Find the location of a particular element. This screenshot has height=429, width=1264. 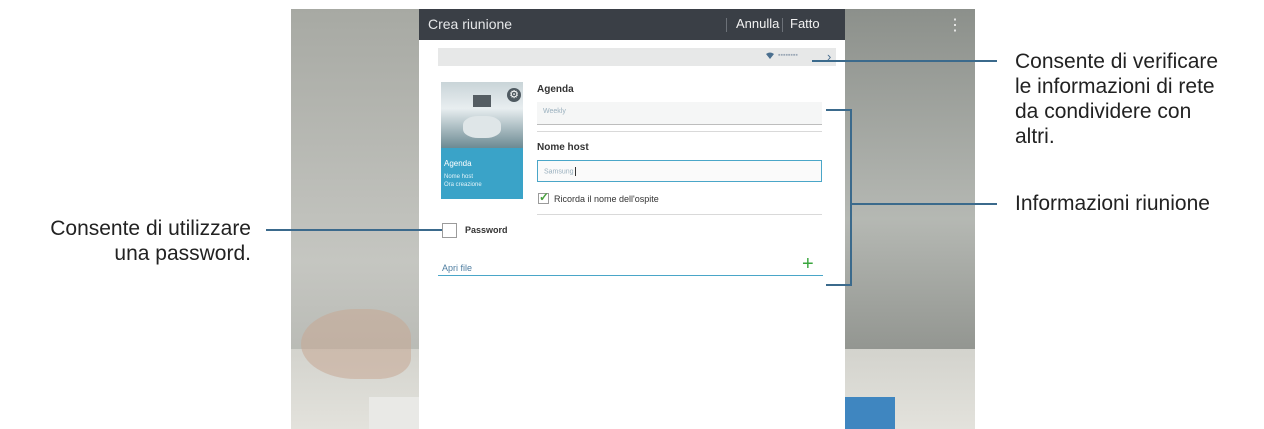

card-host-line: Nome host is located at coordinates (459, 177).